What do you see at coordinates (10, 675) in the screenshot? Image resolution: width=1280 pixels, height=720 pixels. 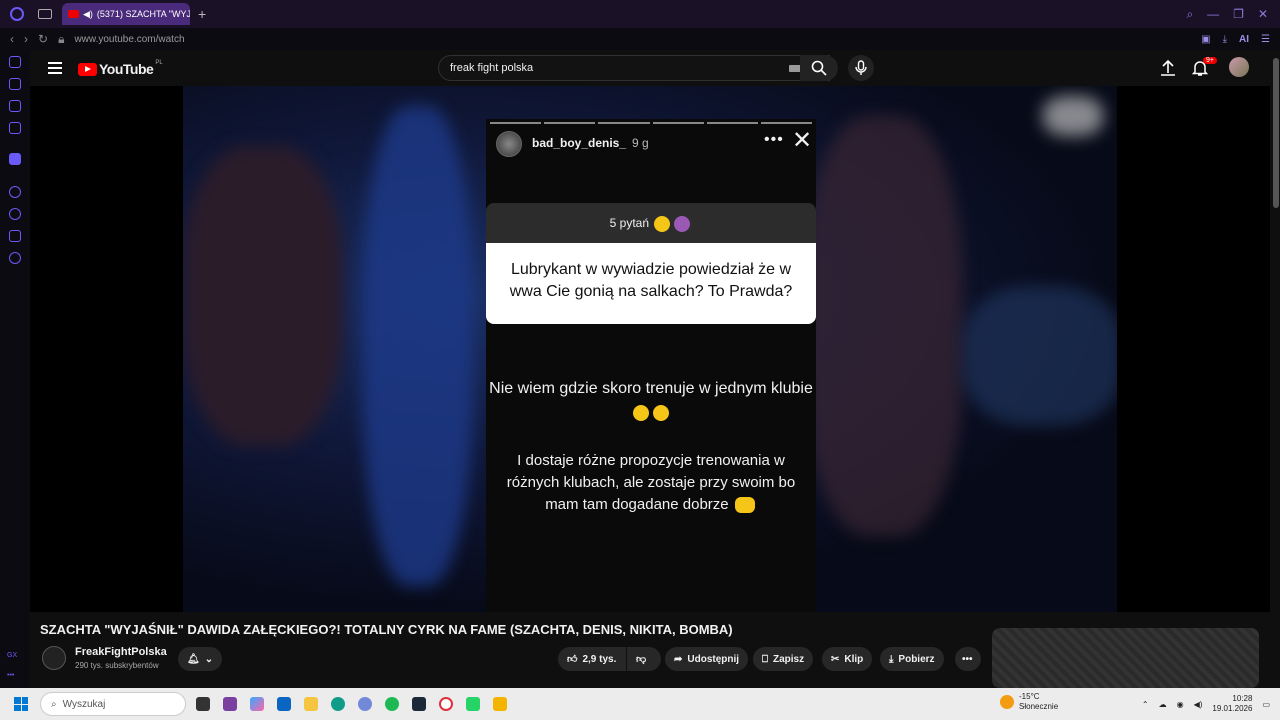 I see `sidebar-more-icon: •••` at bounding box center [10, 675].